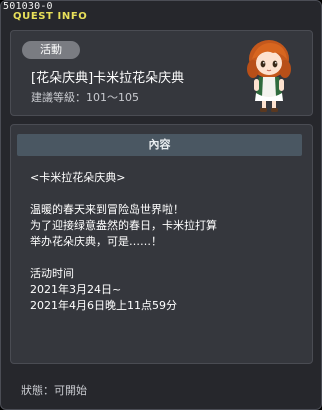  What do you see at coordinates (269, 76) in the screenshot?
I see `camilla-npc-icon` at bounding box center [269, 76].